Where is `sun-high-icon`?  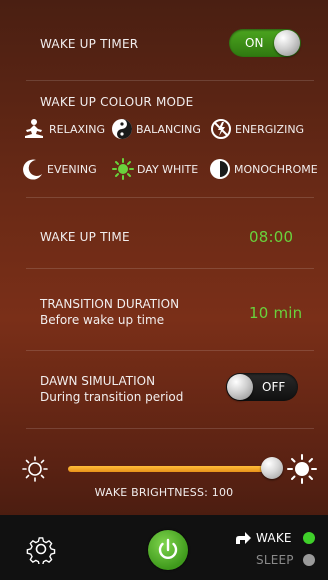
sun-high-icon is located at coordinates (302, 469).